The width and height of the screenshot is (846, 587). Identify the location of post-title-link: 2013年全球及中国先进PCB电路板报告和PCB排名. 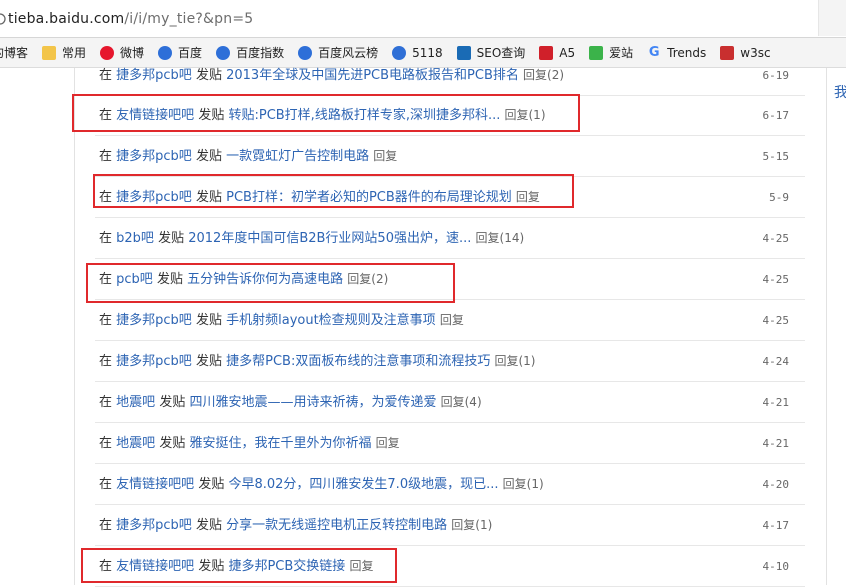
(372, 75).